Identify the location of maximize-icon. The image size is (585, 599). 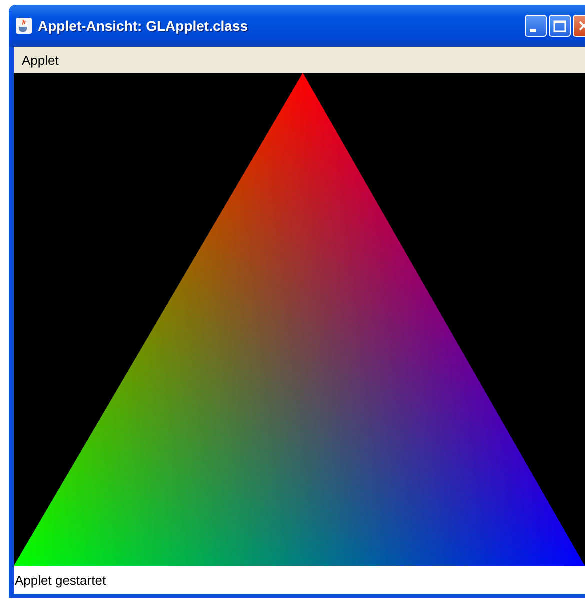
(560, 26).